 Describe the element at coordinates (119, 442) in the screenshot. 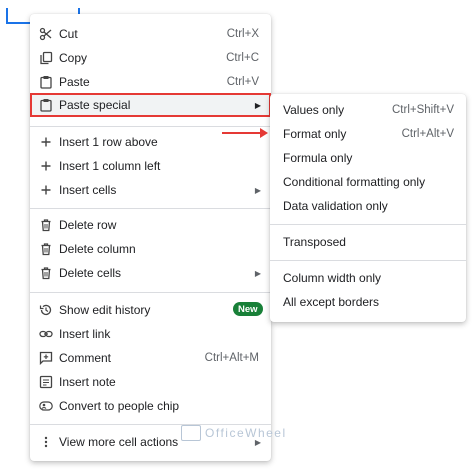

I see `menu-item-label: View more cell actions` at that location.